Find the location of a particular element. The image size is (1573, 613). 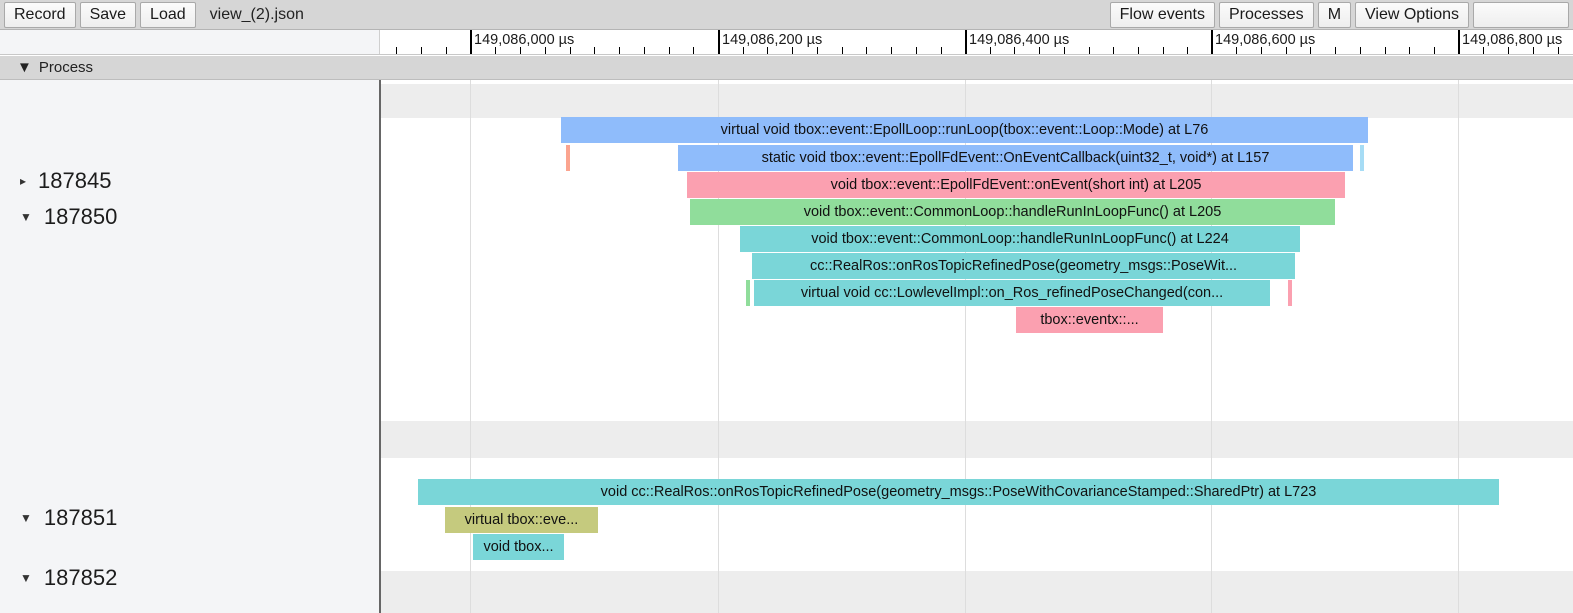

process-group-header: ▼ Process is located at coordinates (786, 68).